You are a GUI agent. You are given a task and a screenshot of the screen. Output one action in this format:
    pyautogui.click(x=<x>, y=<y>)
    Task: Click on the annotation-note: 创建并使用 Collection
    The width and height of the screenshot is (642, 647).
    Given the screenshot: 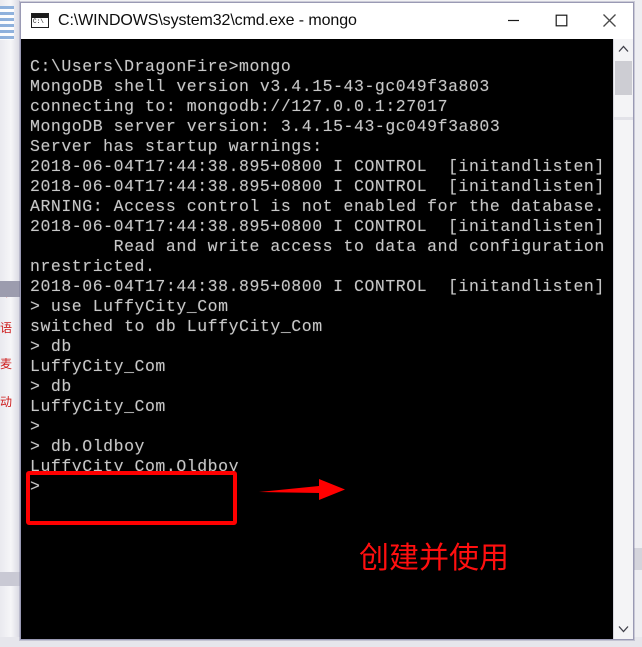 What is the action you would take?
    pyautogui.click(x=434, y=554)
    